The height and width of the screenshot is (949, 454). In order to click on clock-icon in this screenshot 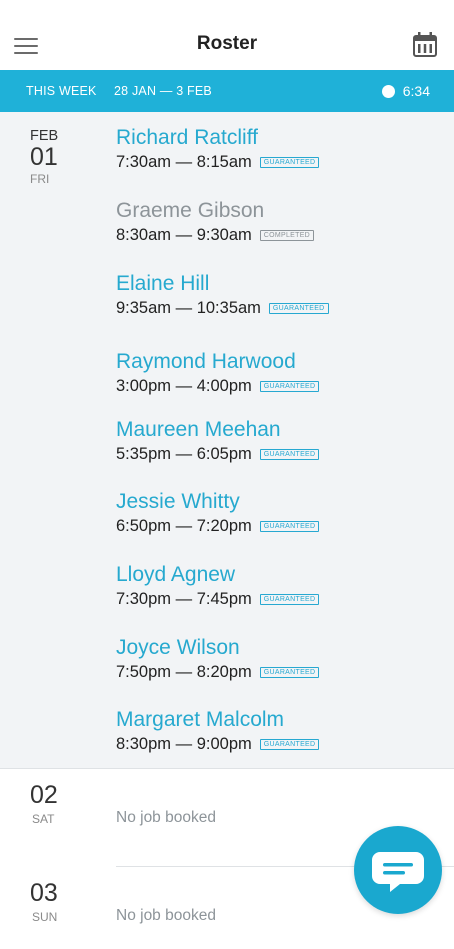, I will do `click(388, 91)`.